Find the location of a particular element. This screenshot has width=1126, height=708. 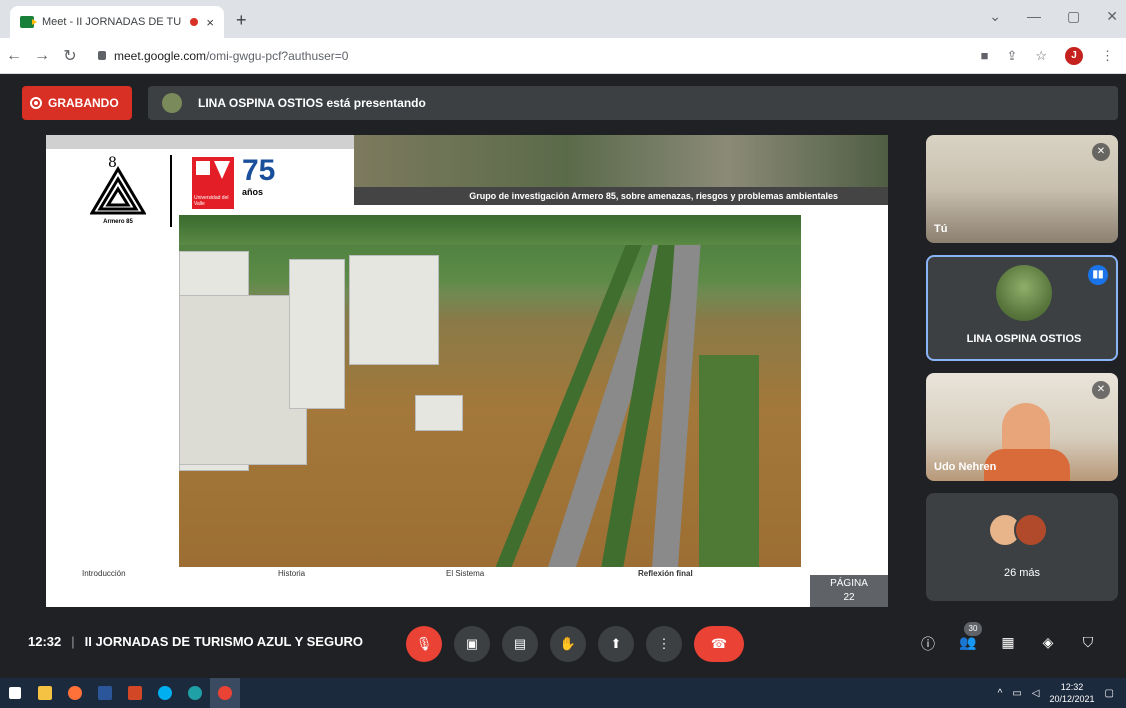

participant-tile-presenter: ▮▮ LINA OSPINA OSTIOS is located at coordinates (1022, 308).